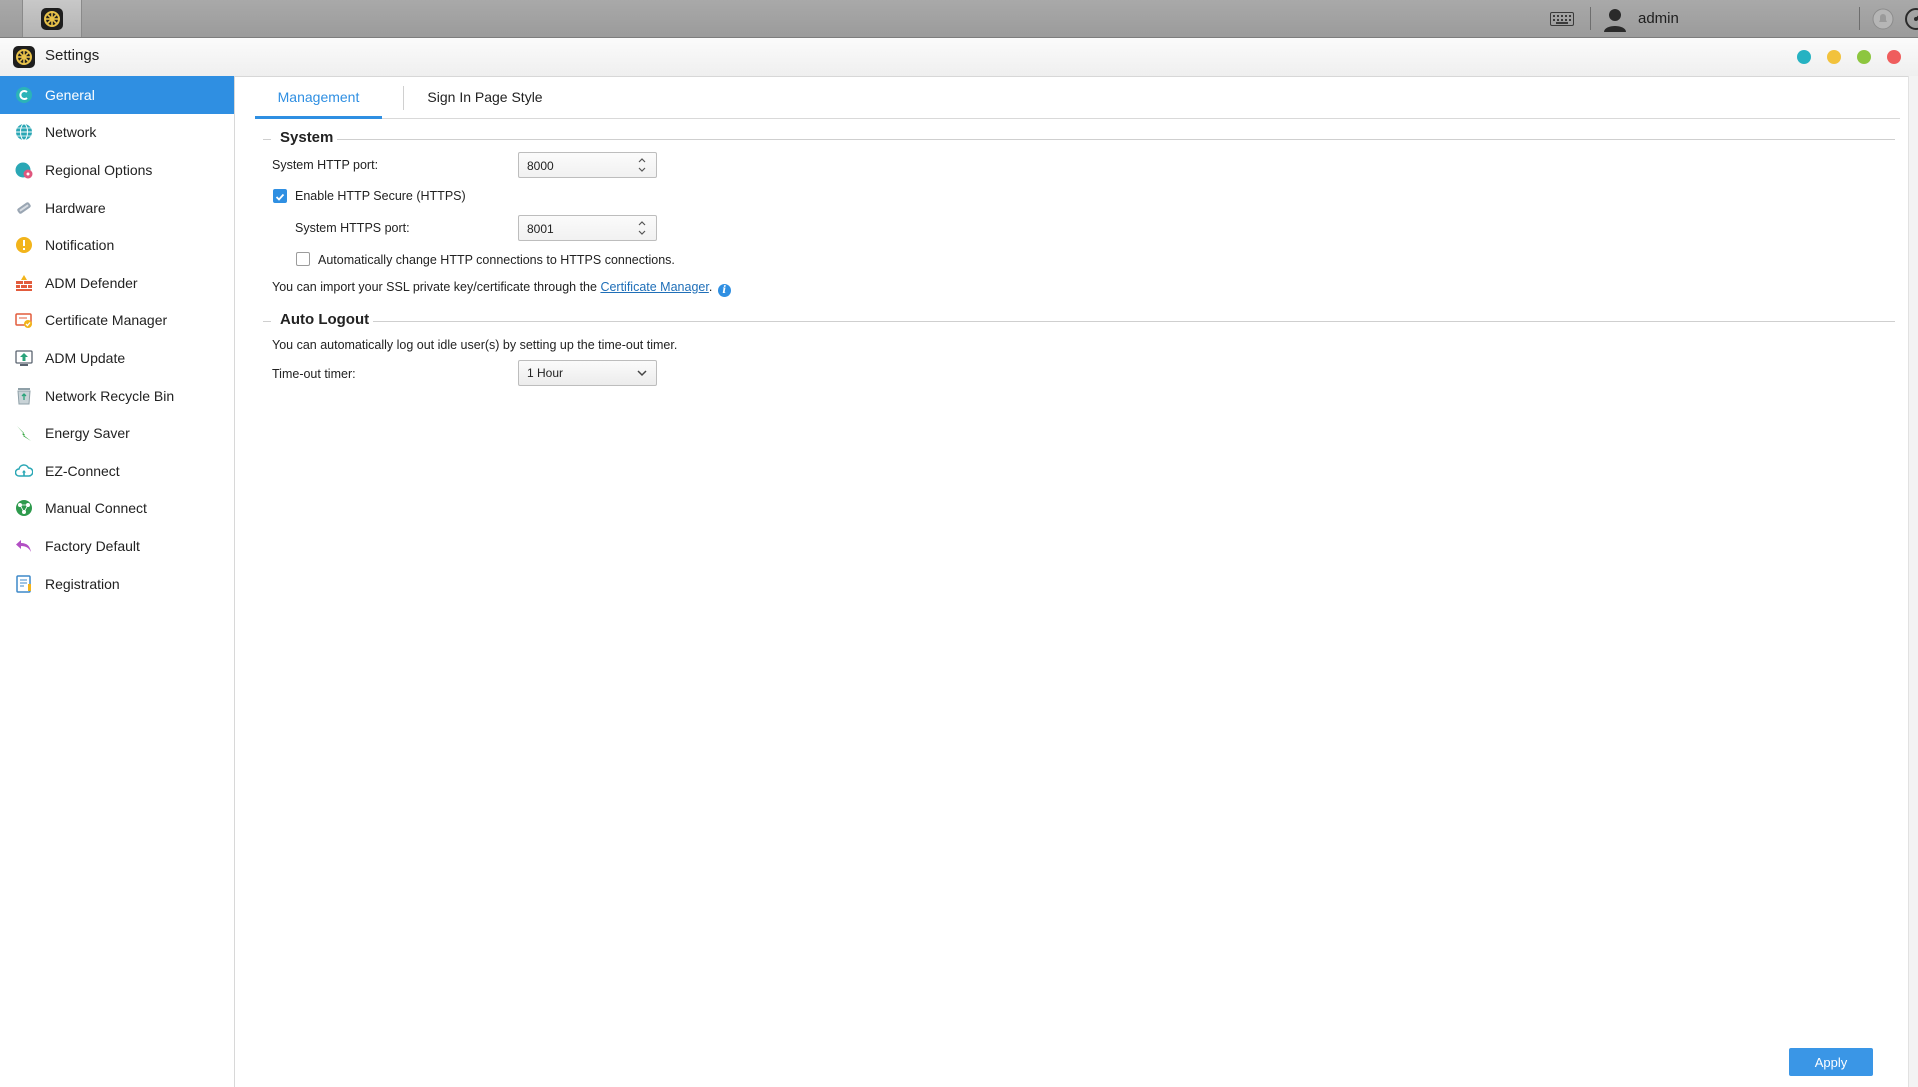 The height and width of the screenshot is (1087, 1918). What do you see at coordinates (24, 245) in the screenshot?
I see `alert-icon` at bounding box center [24, 245].